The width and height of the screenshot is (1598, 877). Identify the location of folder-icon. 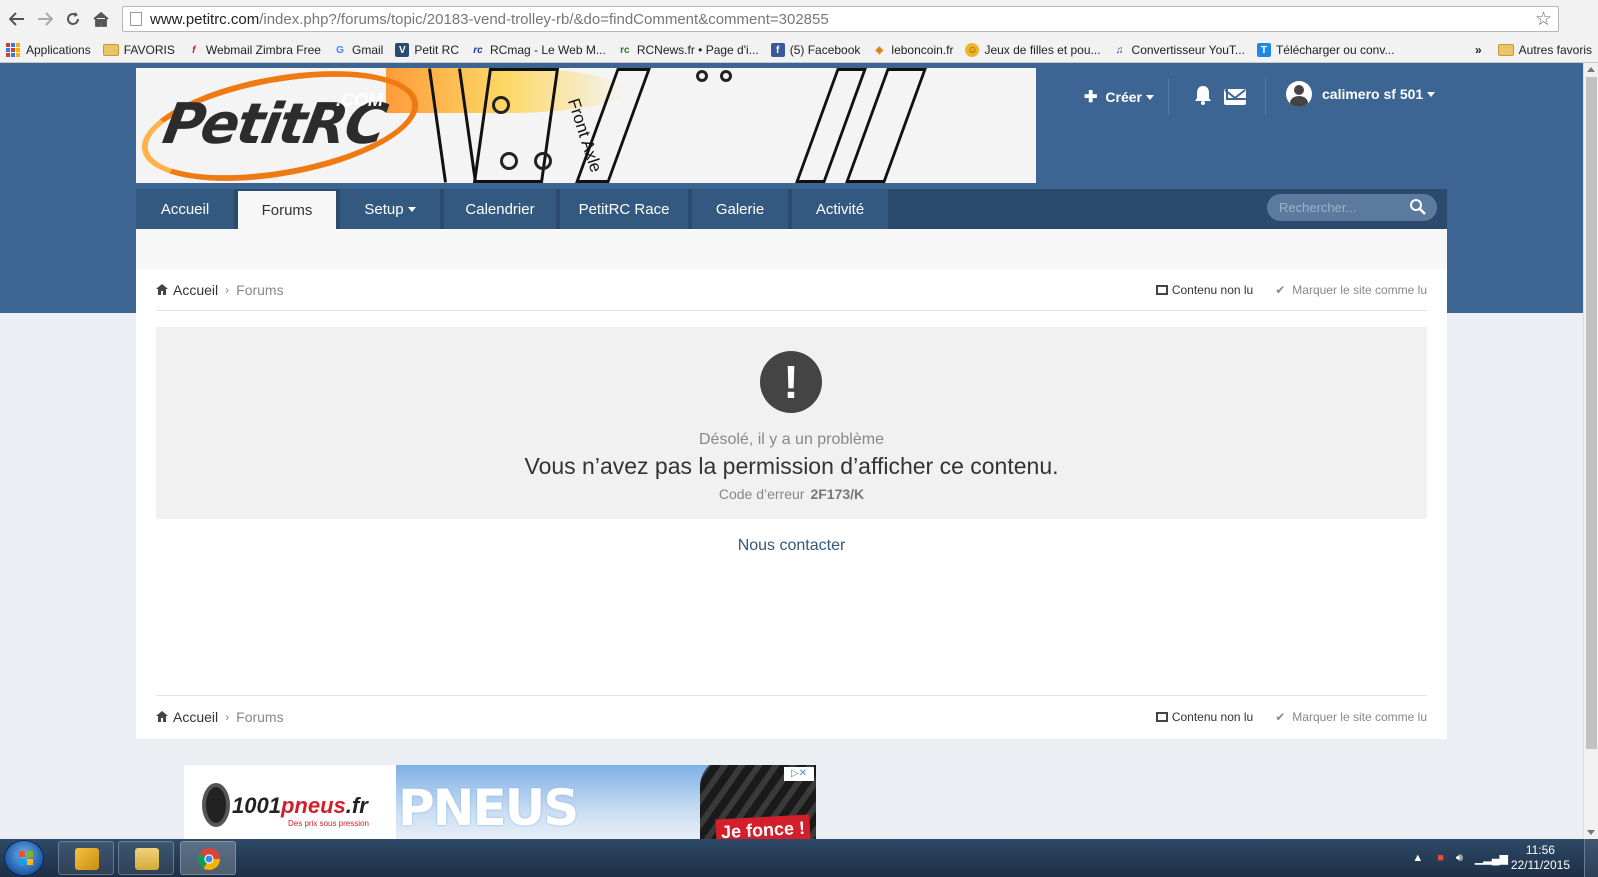
(110, 50).